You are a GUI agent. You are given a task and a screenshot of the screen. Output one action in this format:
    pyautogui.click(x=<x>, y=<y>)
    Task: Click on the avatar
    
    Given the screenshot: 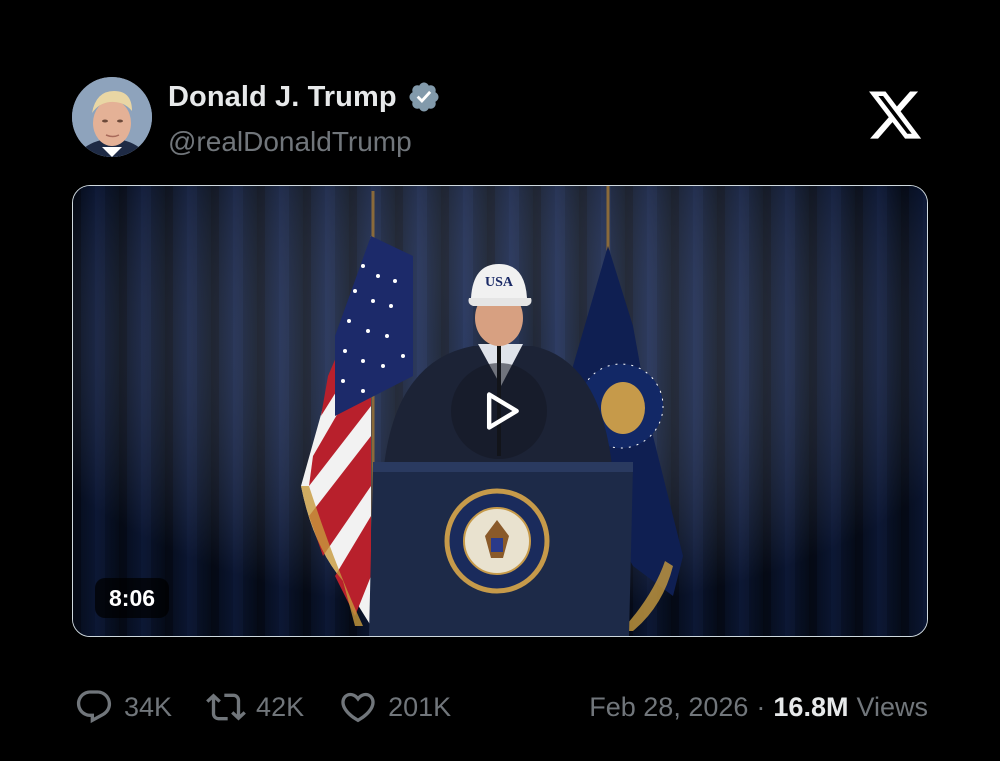 What is the action you would take?
    pyautogui.click(x=112, y=117)
    